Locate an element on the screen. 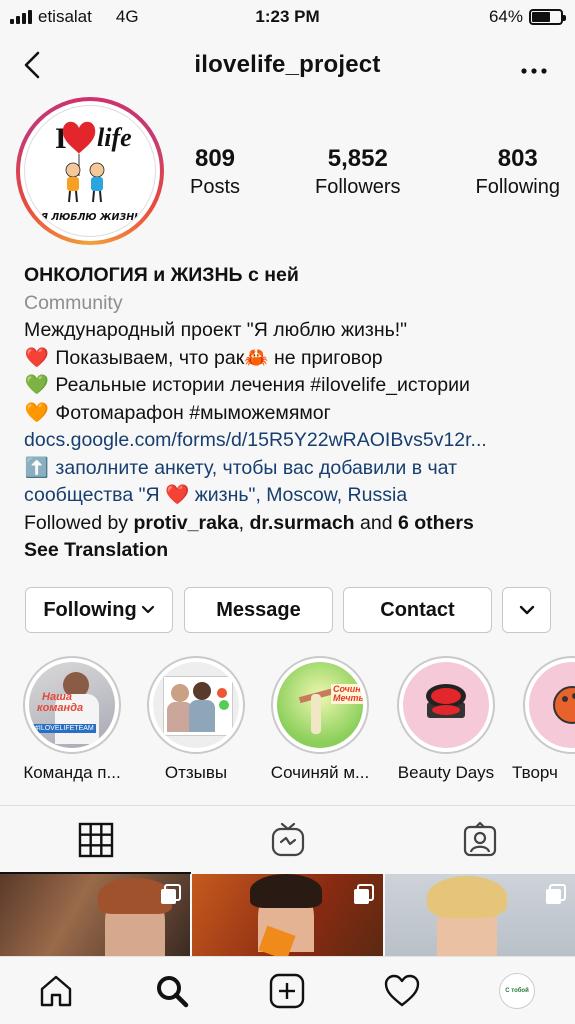  post-grid is located at coordinates (287, 915).